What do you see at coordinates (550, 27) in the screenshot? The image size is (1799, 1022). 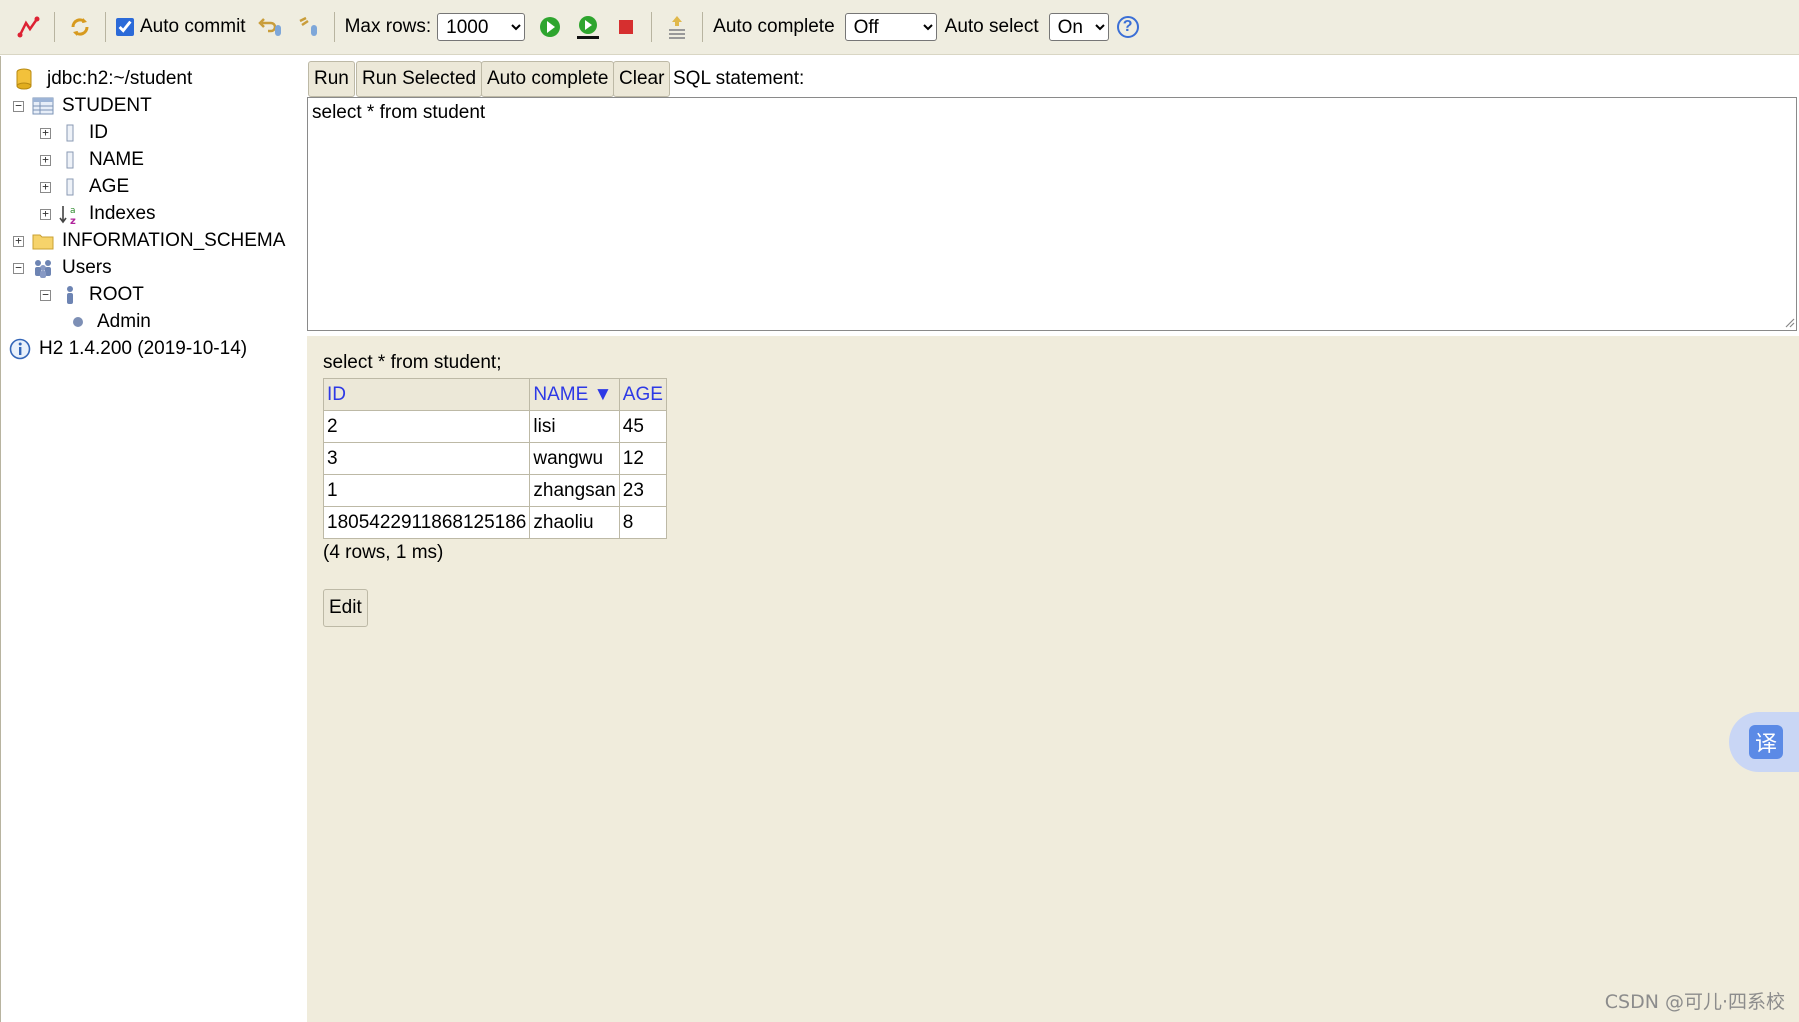 I see `run-icon` at bounding box center [550, 27].